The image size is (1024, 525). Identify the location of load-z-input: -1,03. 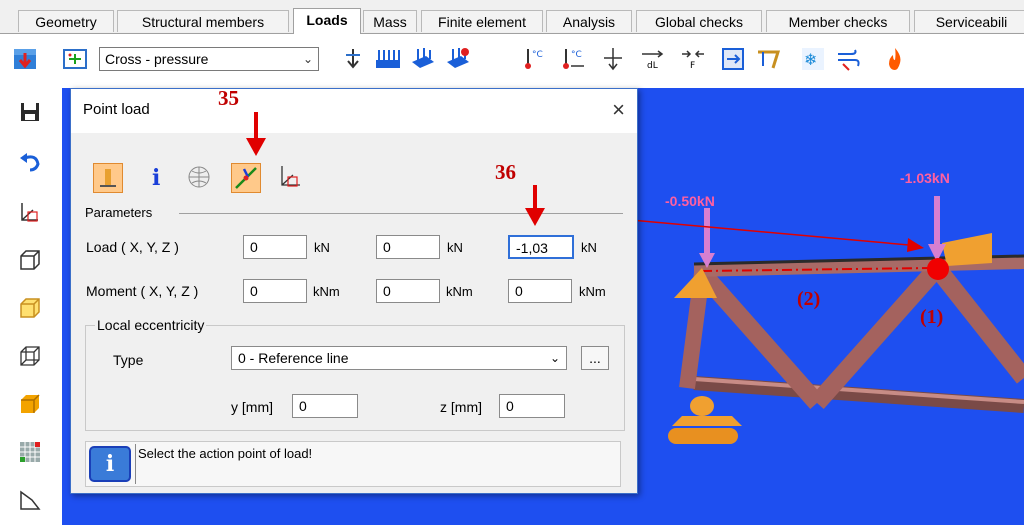
(541, 247).